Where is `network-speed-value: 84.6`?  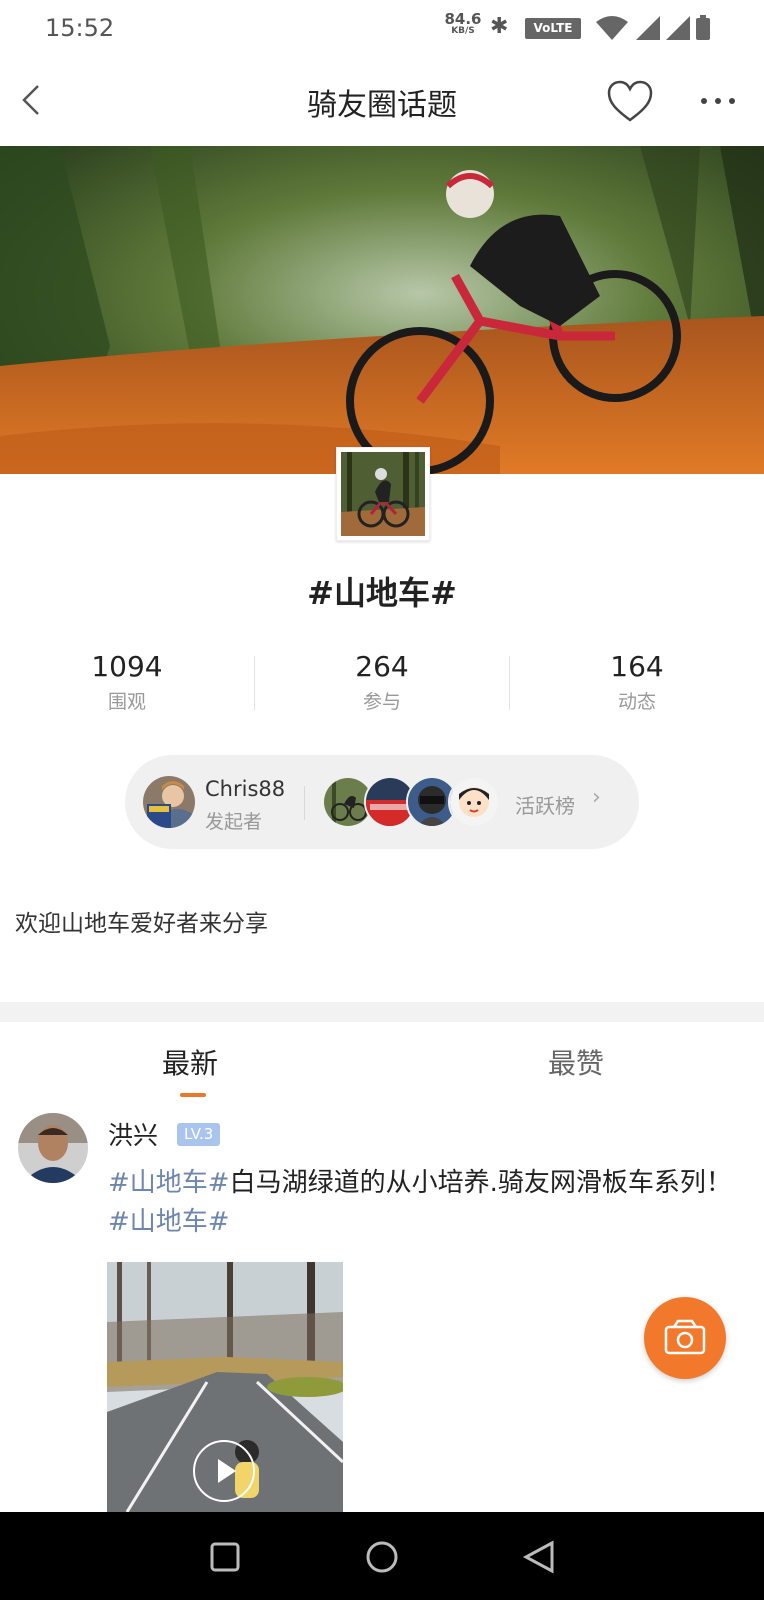 network-speed-value: 84.6 is located at coordinates (463, 19).